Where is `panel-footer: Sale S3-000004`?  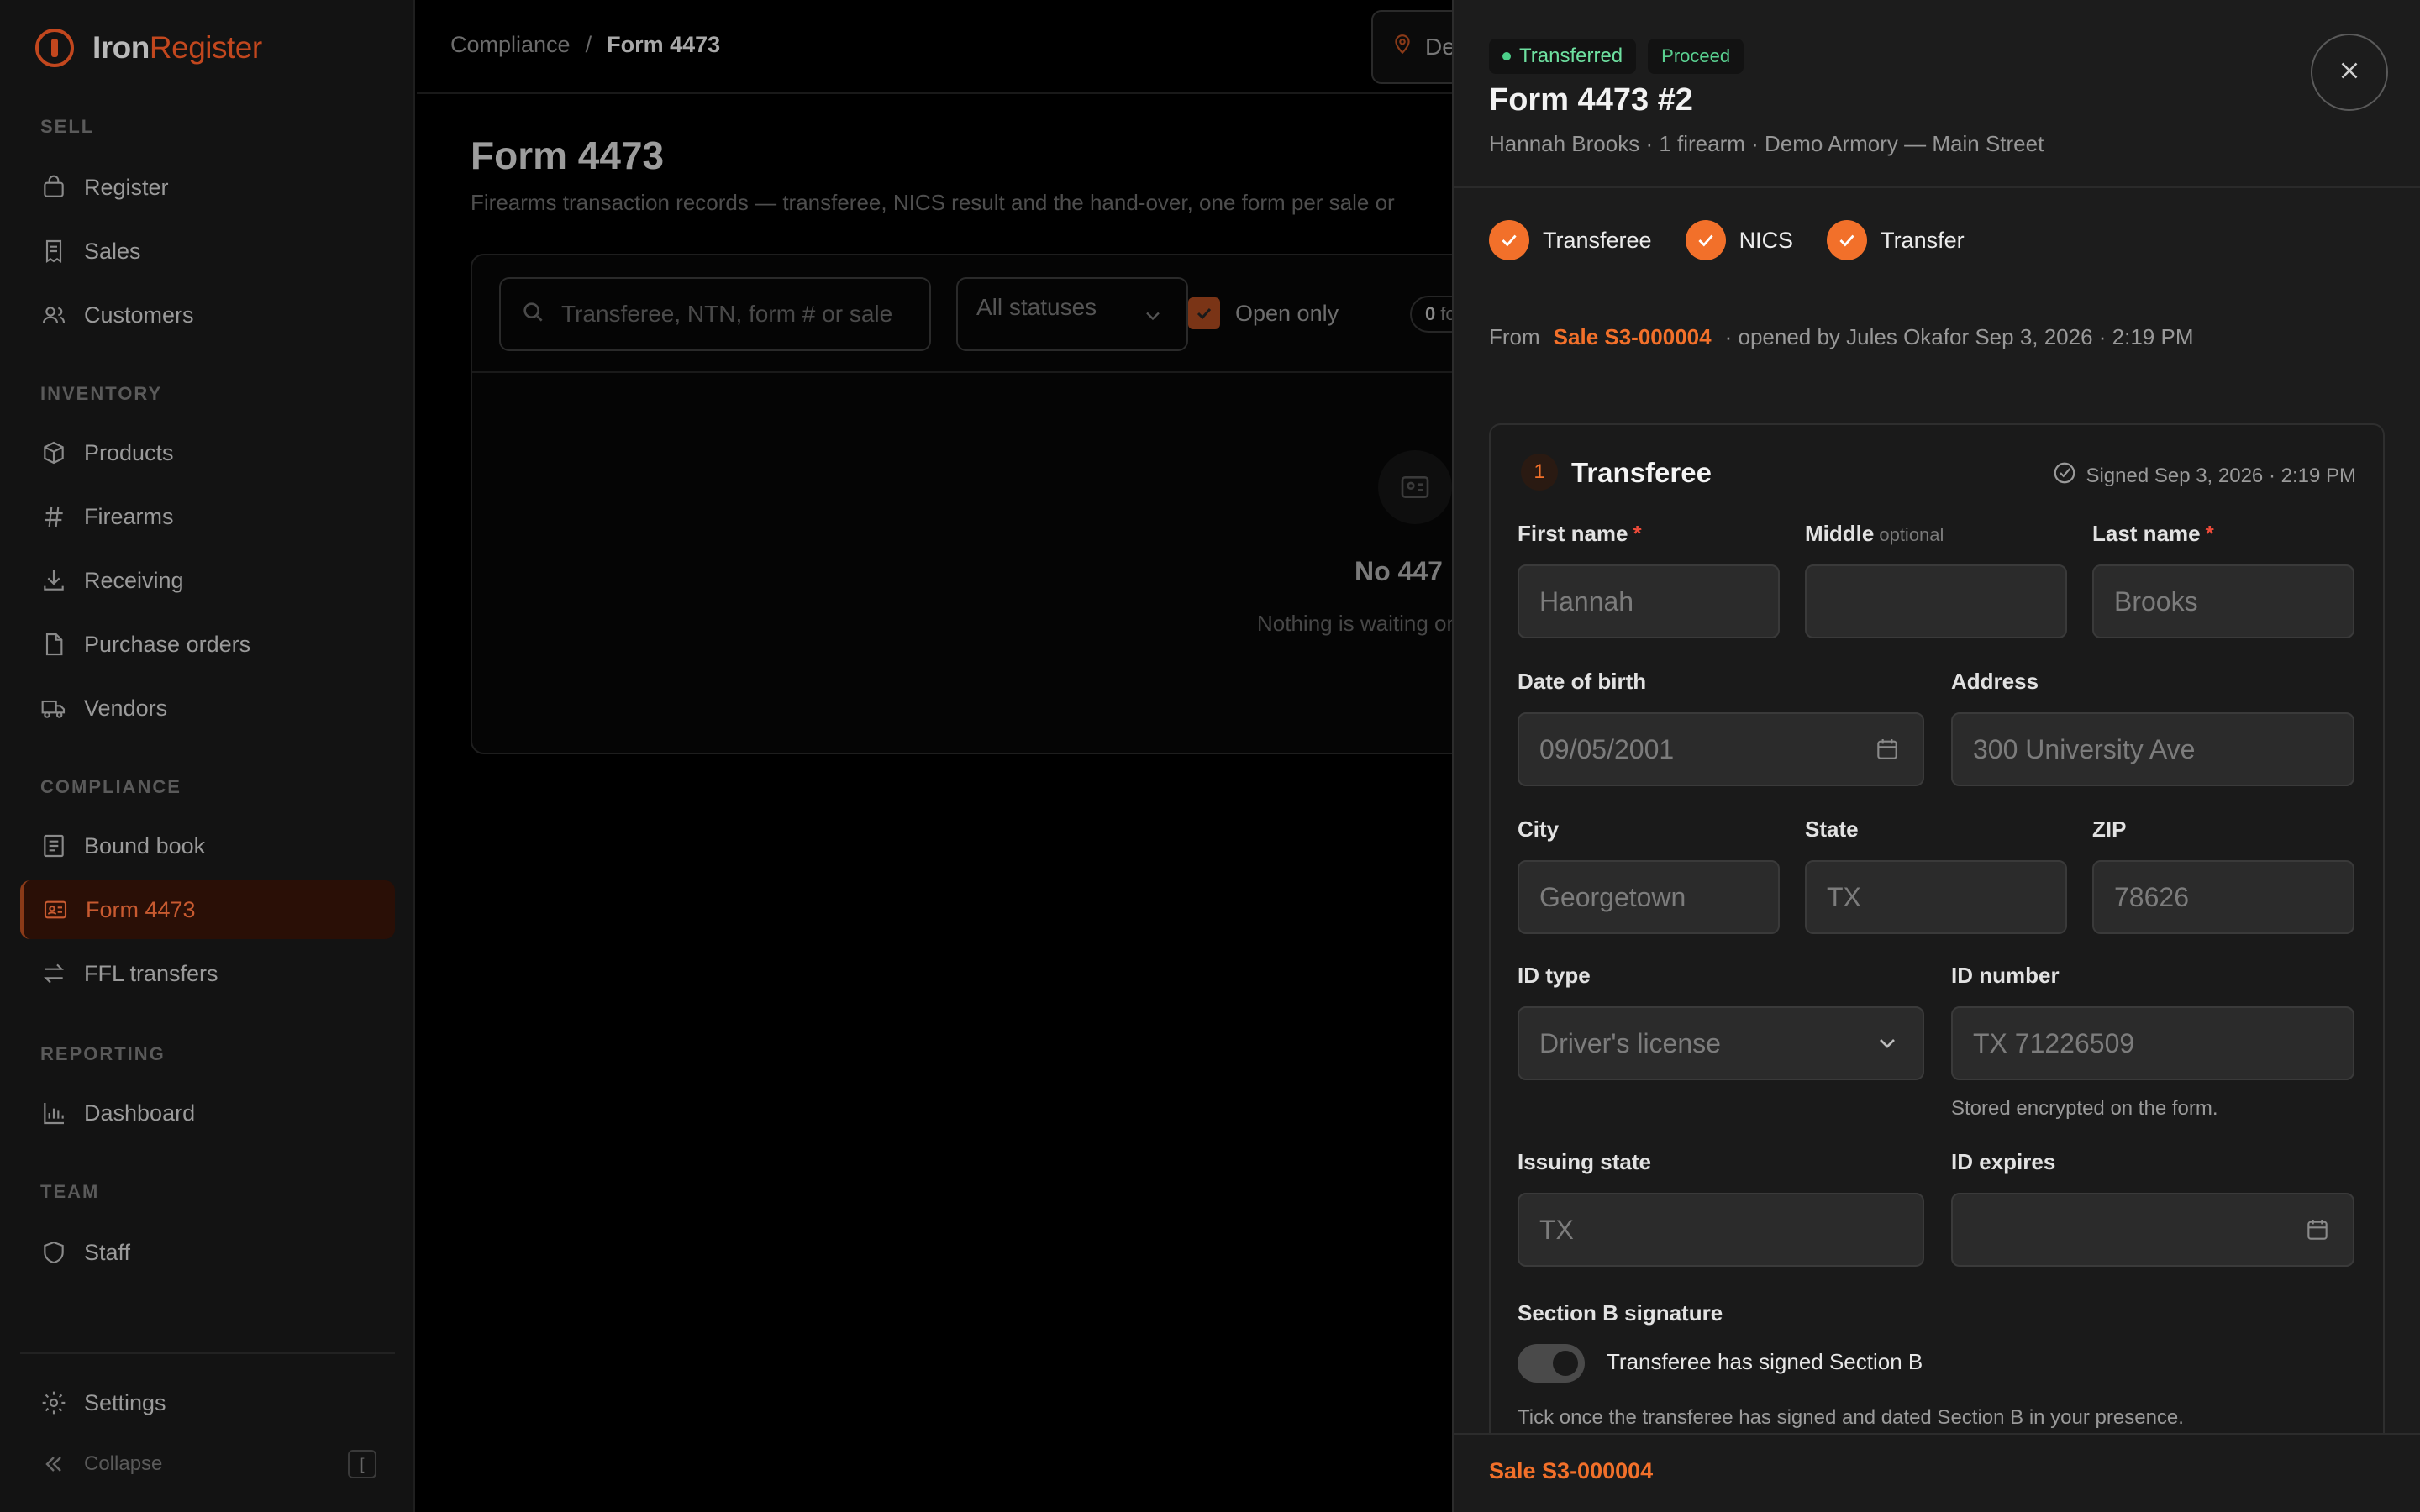 panel-footer: Sale S3-000004 is located at coordinates (1937, 1472).